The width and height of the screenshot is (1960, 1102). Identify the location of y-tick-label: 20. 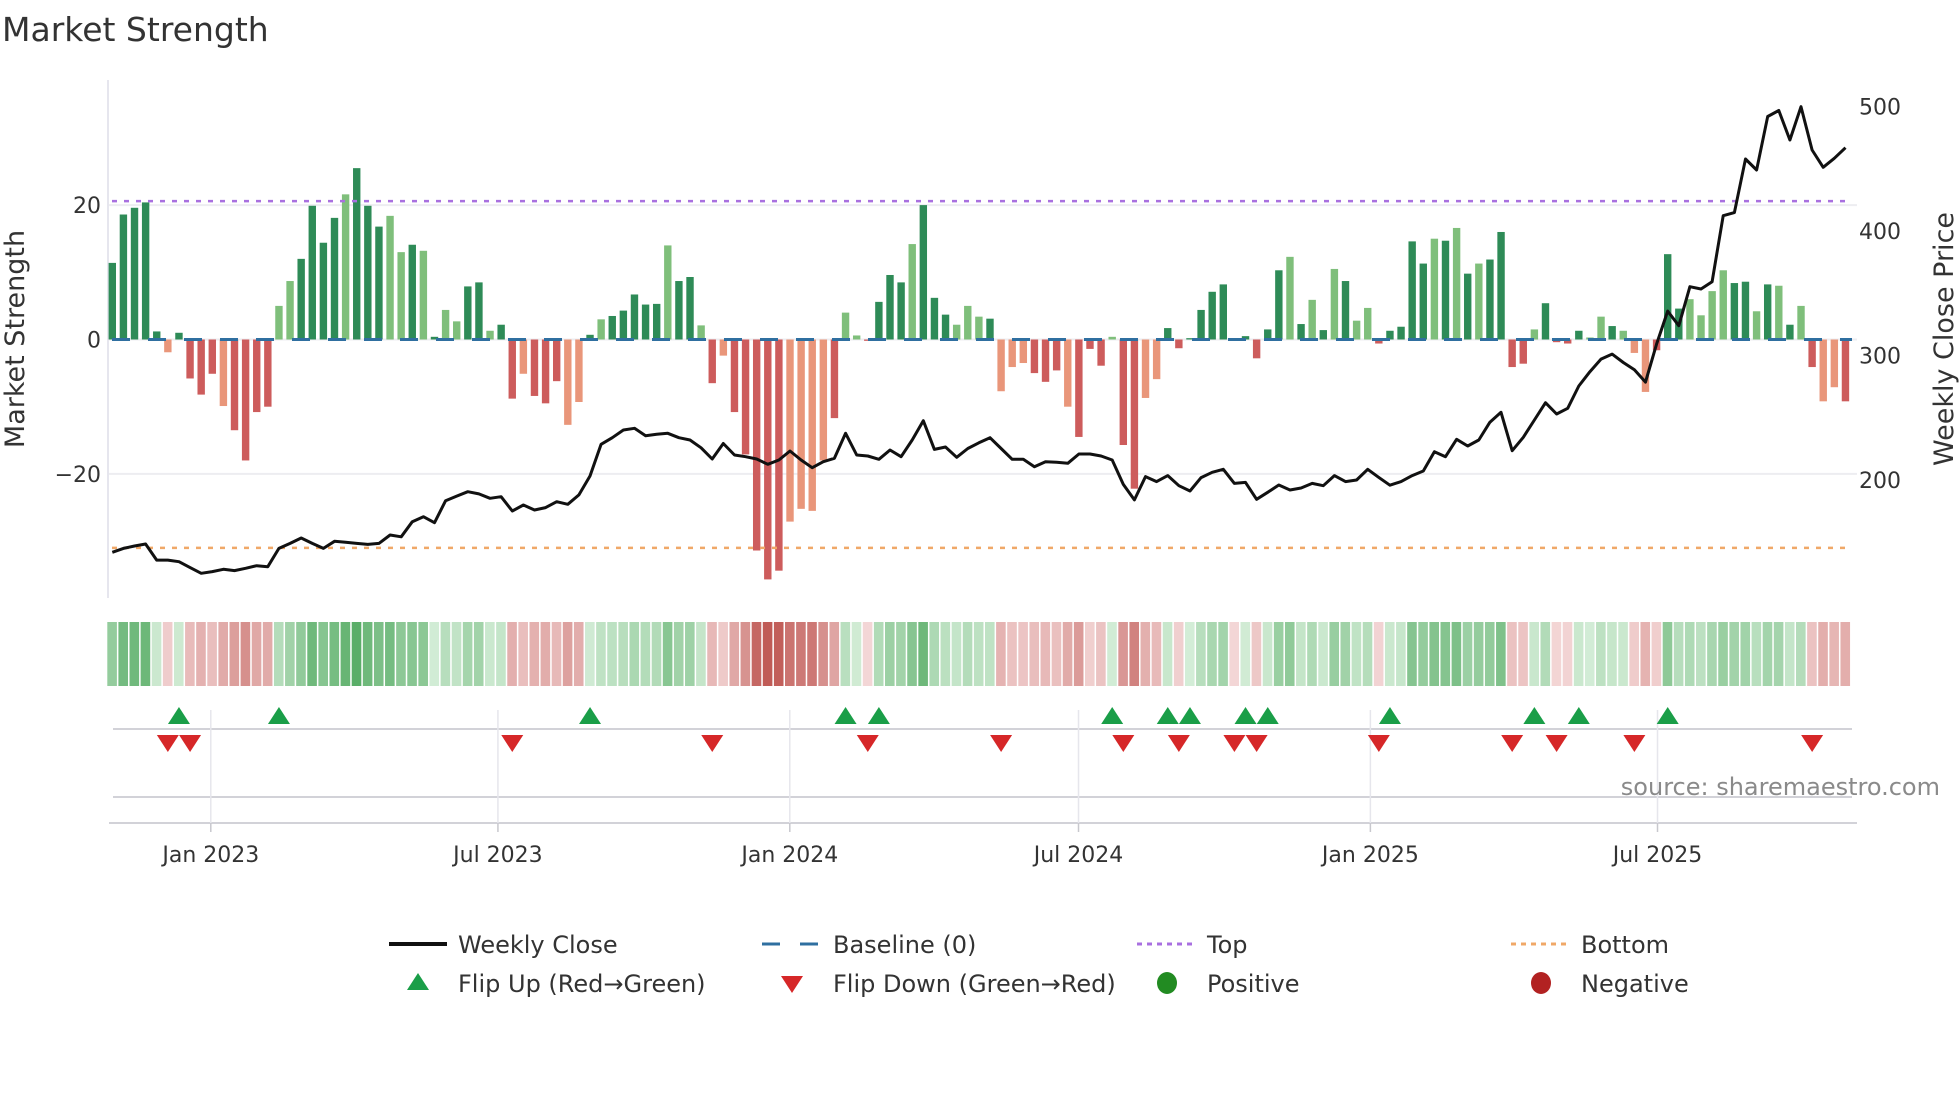
(87, 206).